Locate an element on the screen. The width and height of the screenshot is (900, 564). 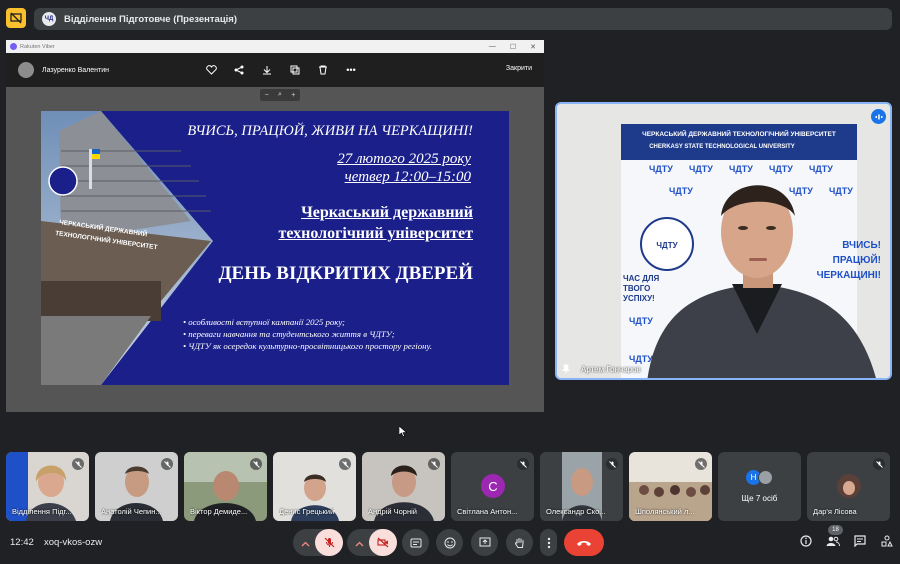
camera-control-group is located at coordinates (372, 542).